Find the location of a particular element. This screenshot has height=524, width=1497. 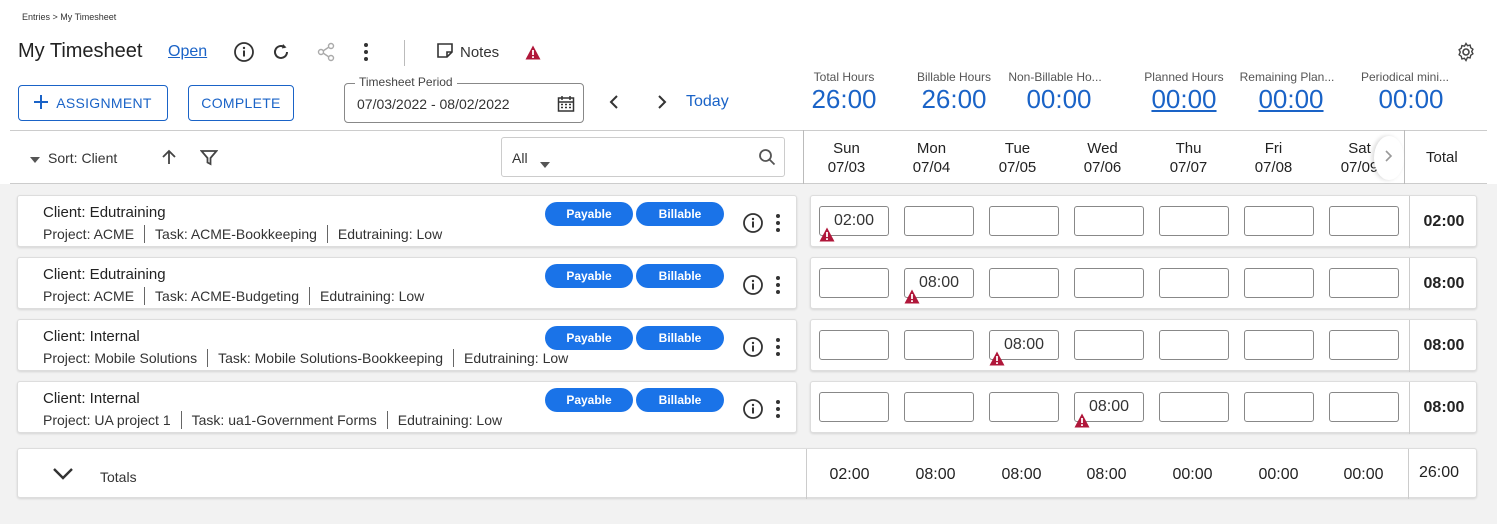

row-project: Project: UA project 1 is located at coordinates (107, 420).